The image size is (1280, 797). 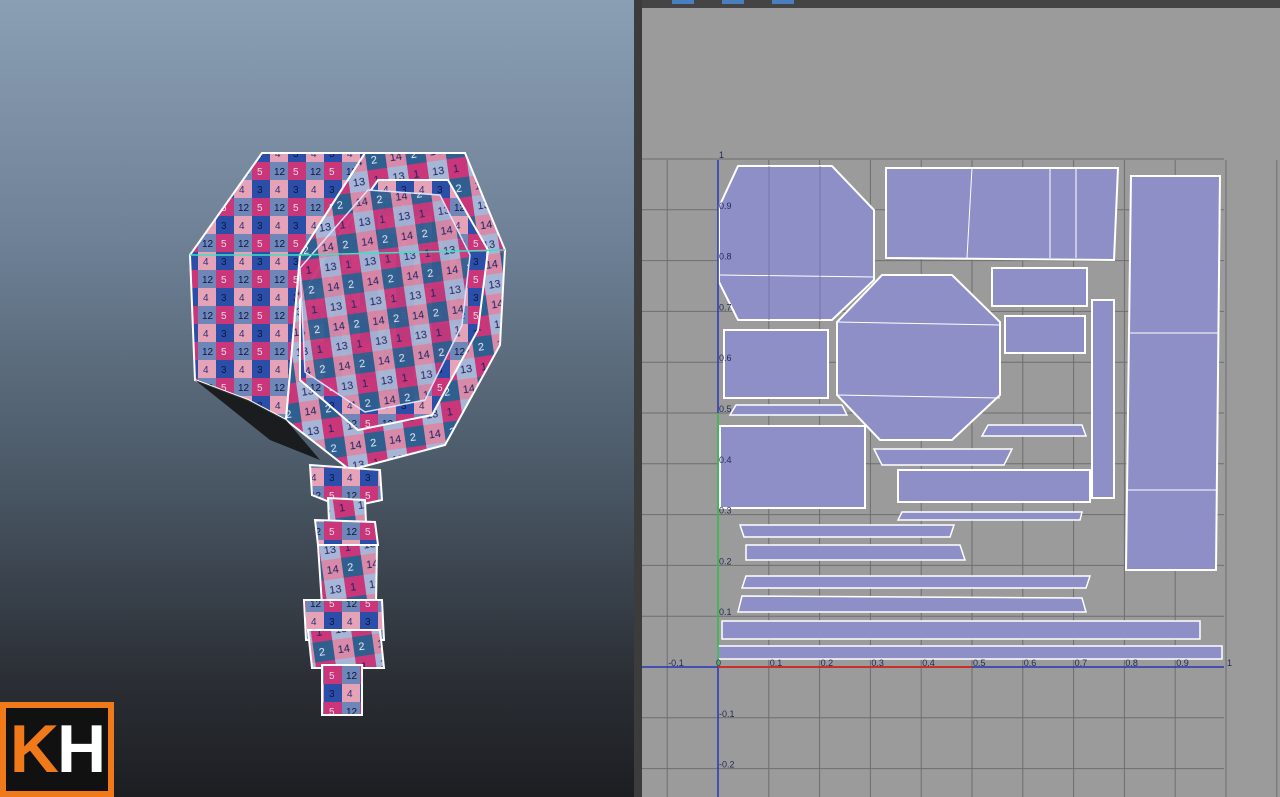 I want to click on v-tick-label: 0.7, so click(x=725, y=307).